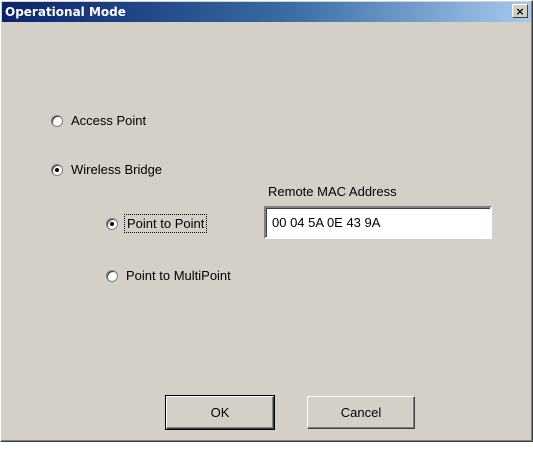 The image size is (533, 452). I want to click on wireless-bridge-option: Wireless Bridge, so click(106, 169).